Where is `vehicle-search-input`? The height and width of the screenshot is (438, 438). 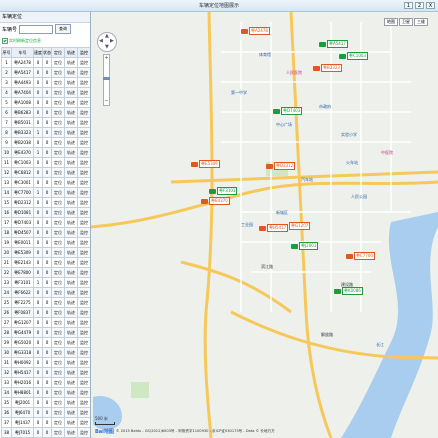 vehicle-search-input is located at coordinates (36, 29).